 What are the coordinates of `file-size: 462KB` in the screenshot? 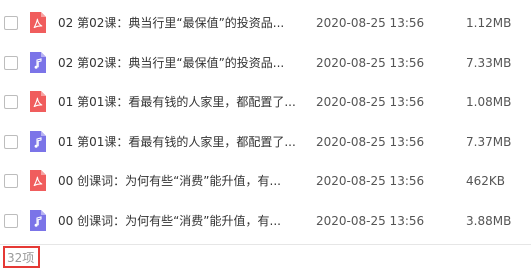 It's located at (486, 181).